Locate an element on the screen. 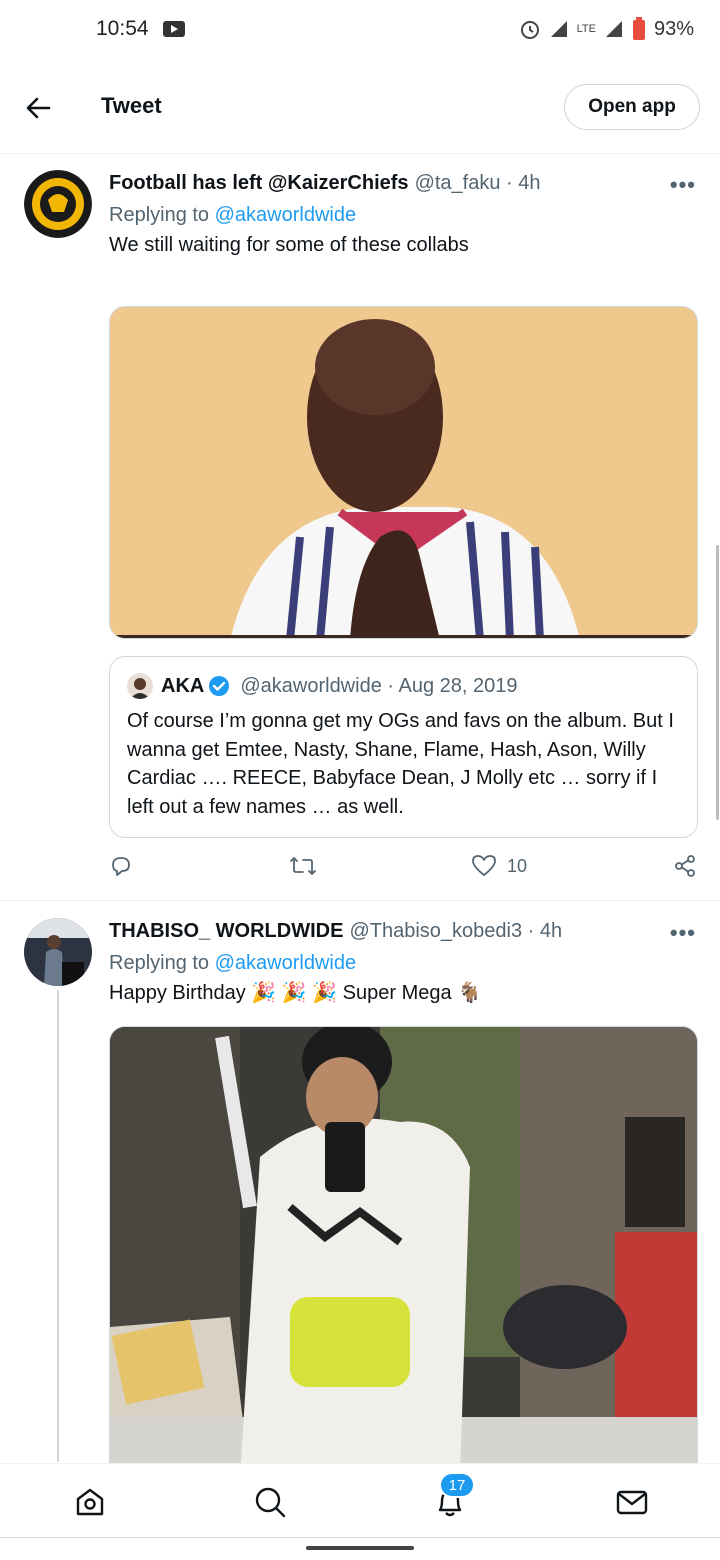  nav-messages is located at coordinates (632, 1502).